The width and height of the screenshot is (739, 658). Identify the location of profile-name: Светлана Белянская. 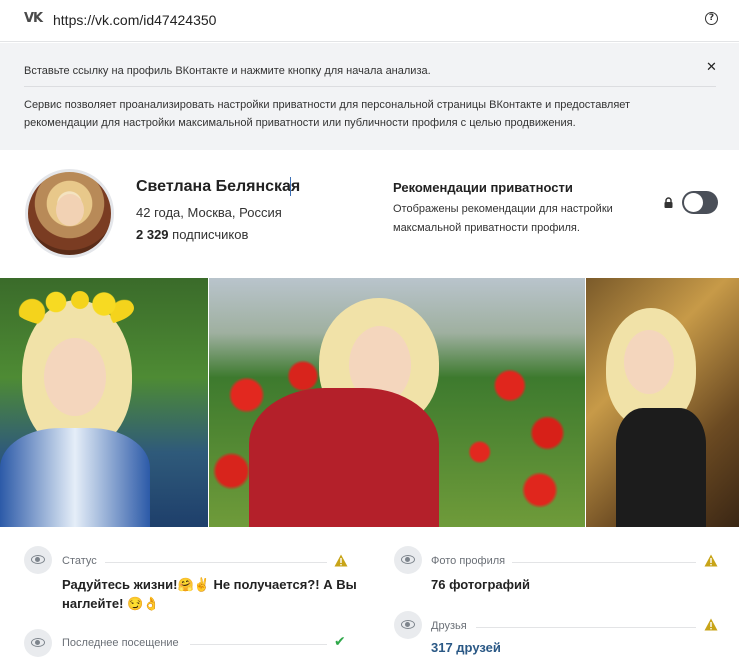
(218, 187).